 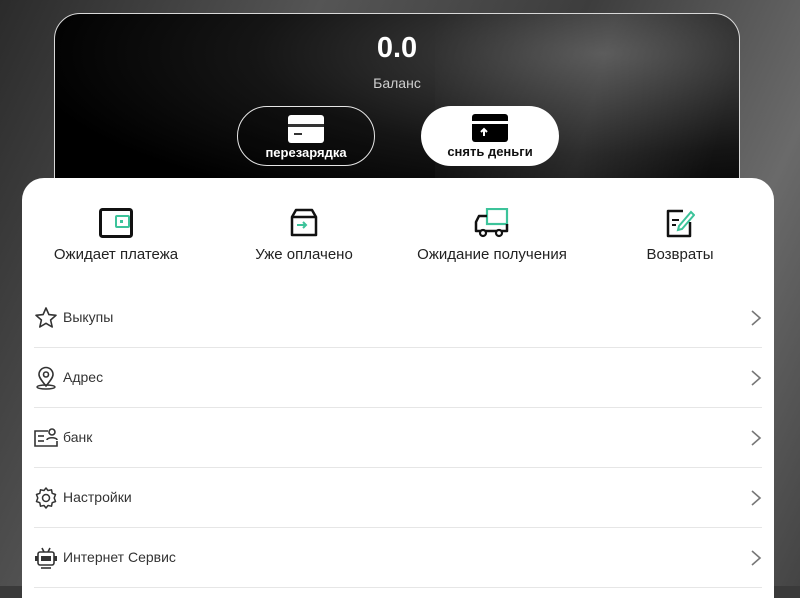 I want to click on order-label: Ожидает платежа, so click(x=116, y=254).